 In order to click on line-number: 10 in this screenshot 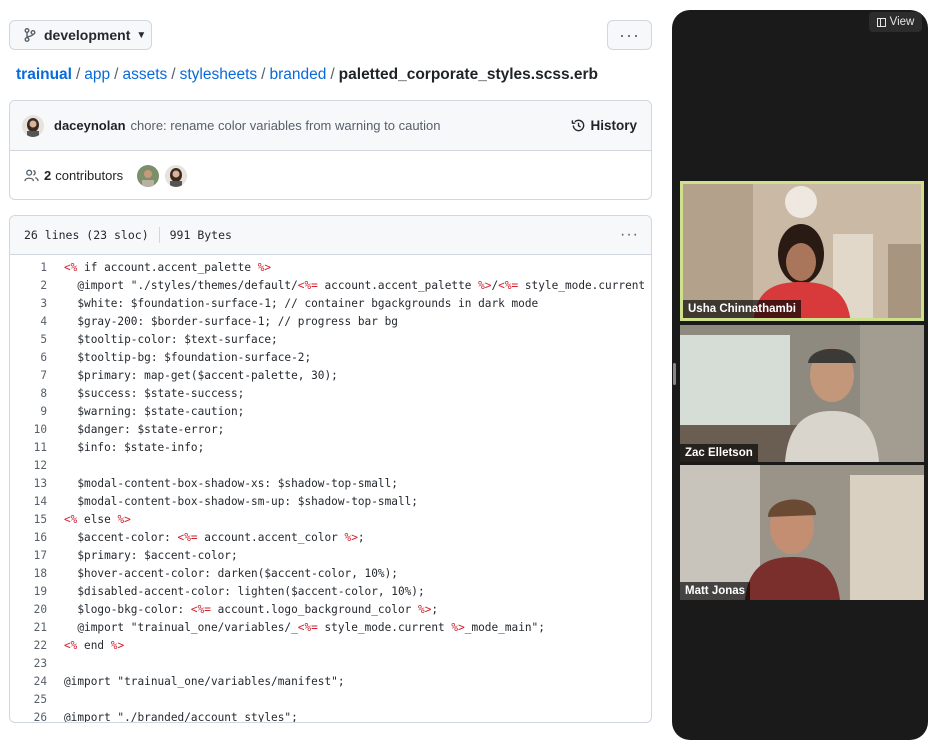, I will do `click(28, 429)`.